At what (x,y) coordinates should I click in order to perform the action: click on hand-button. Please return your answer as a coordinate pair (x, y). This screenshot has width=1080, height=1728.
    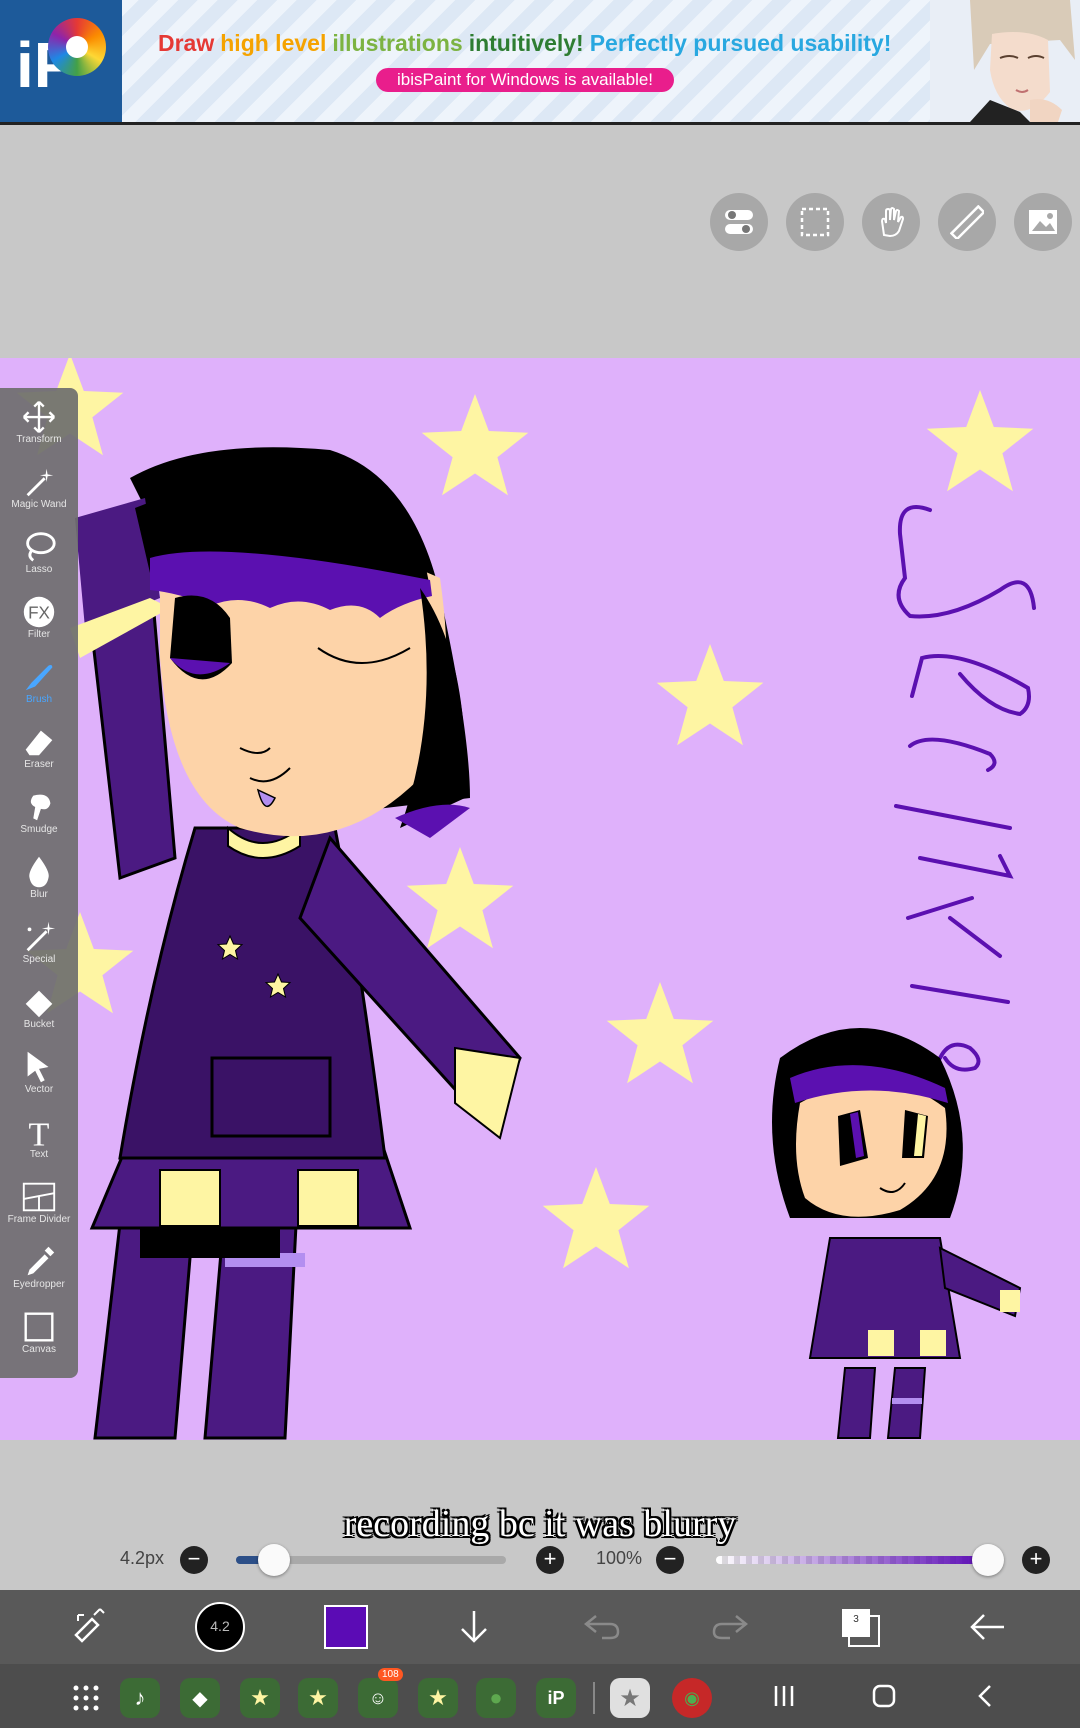
    Looking at the image, I should click on (891, 222).